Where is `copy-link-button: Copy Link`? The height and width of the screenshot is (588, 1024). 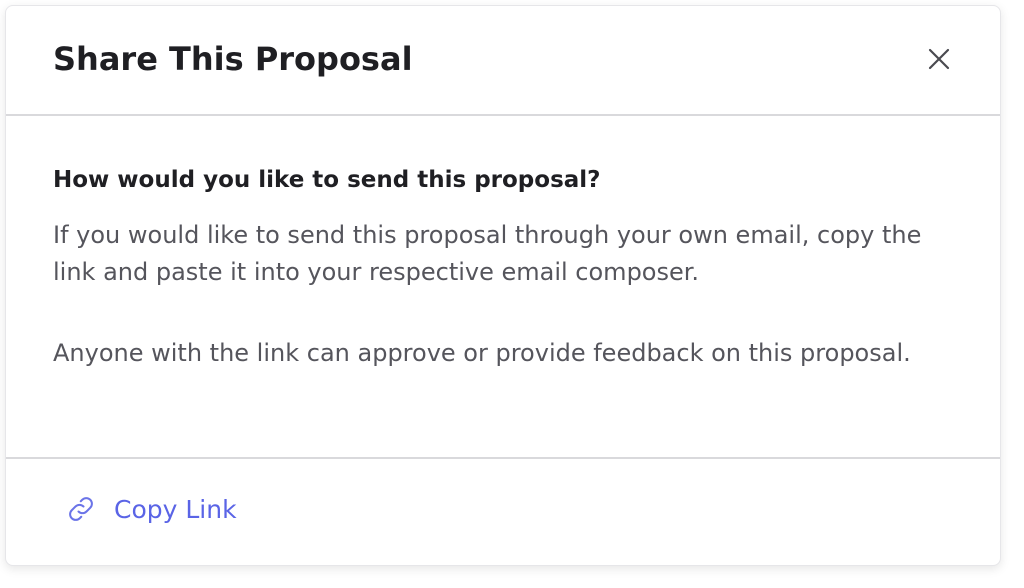
copy-link-button: Copy Link is located at coordinates (151, 509).